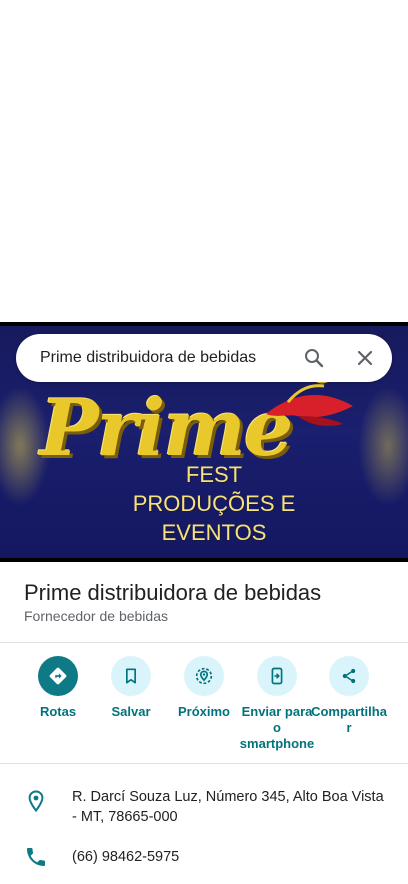 The width and height of the screenshot is (408, 884). Describe the element at coordinates (36, 801) in the screenshot. I see `location-pin-icon` at that location.